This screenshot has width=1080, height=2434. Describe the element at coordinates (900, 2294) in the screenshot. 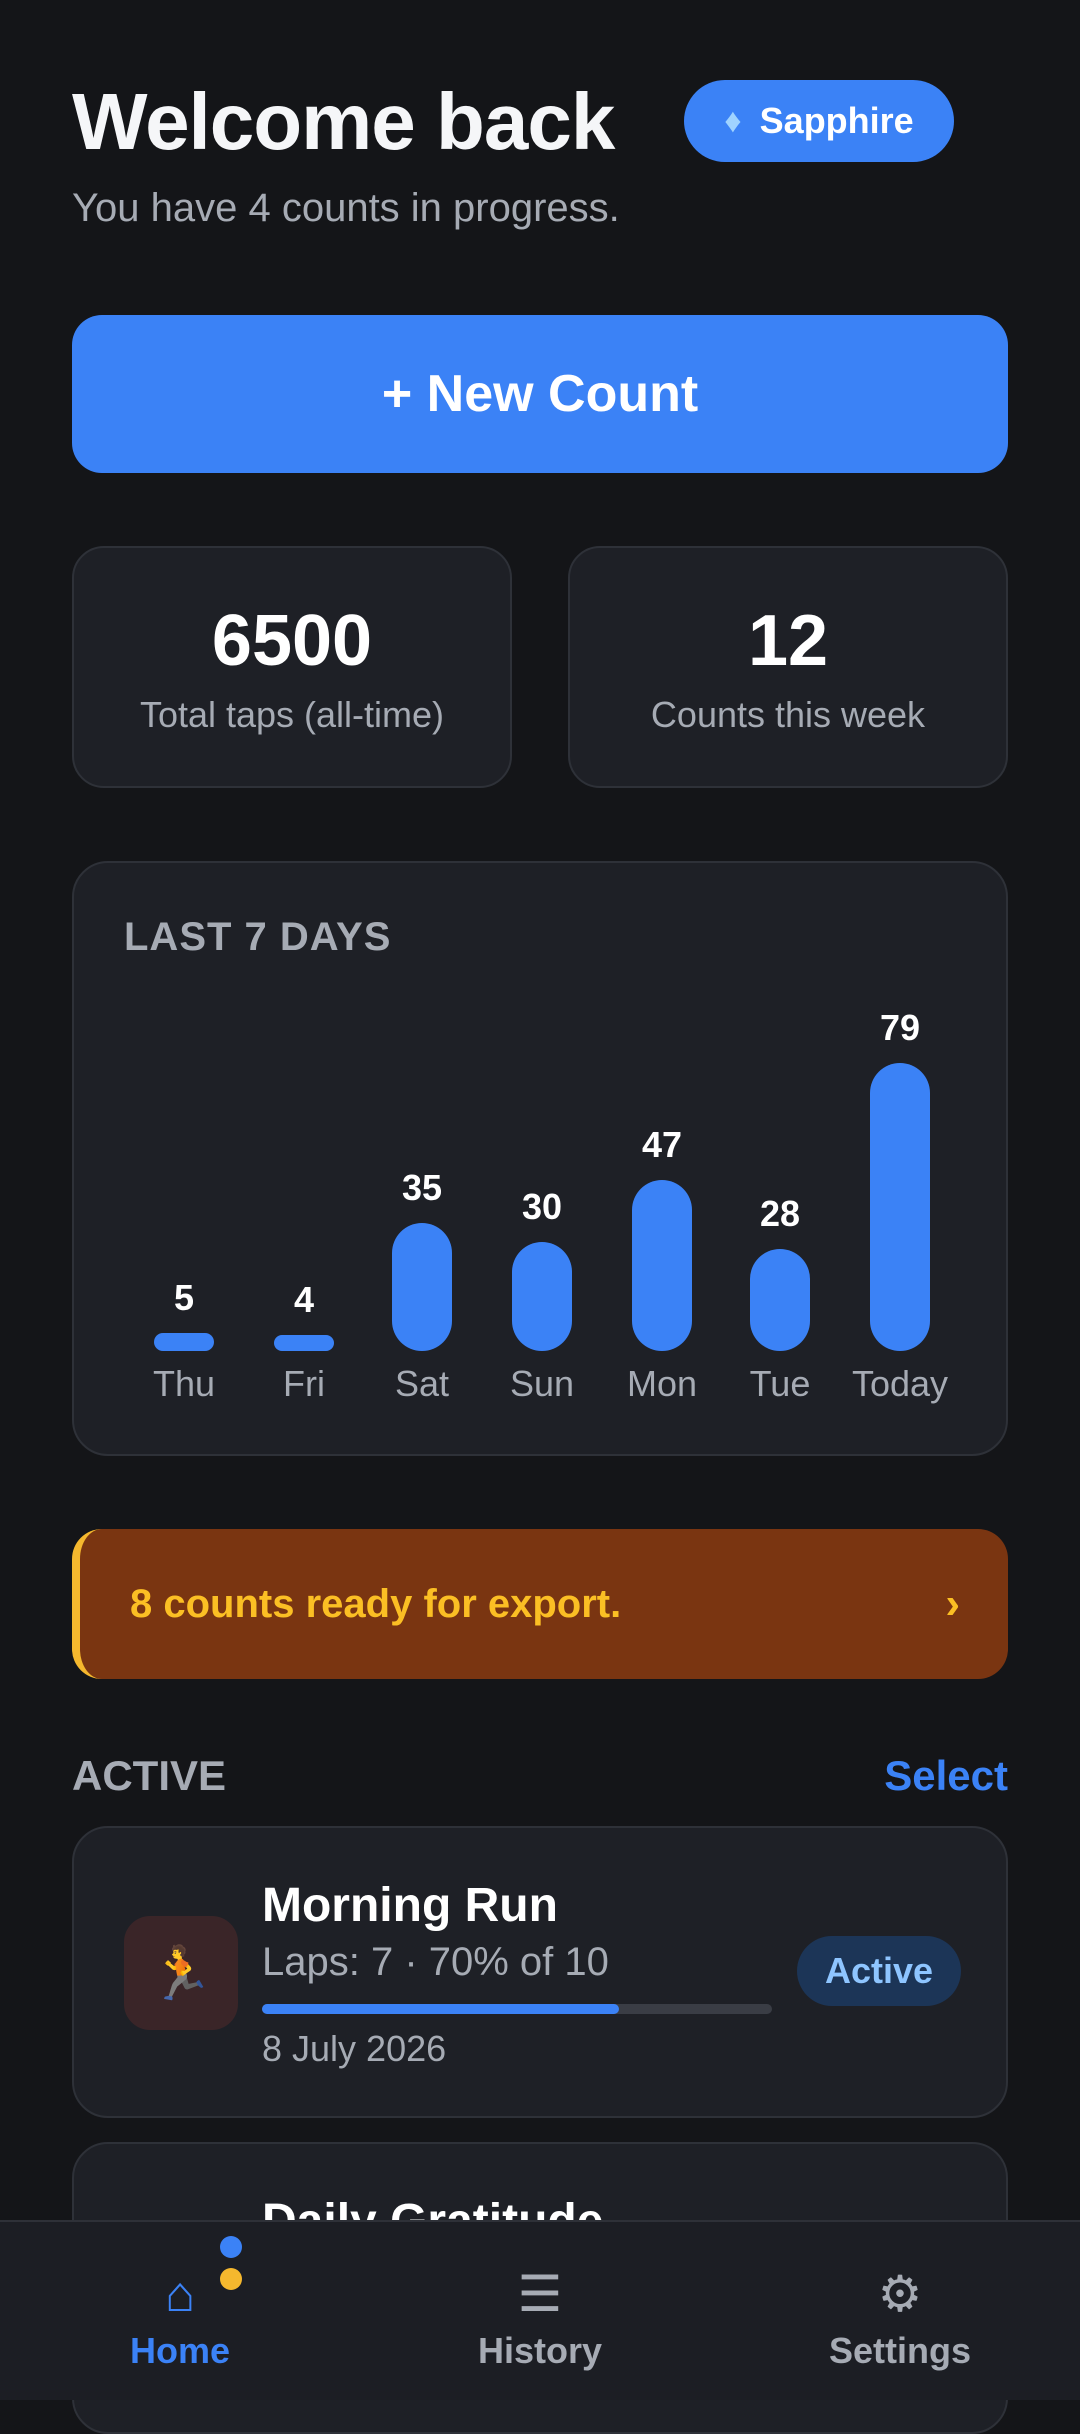

I see `gear-icon: ⚙` at that location.